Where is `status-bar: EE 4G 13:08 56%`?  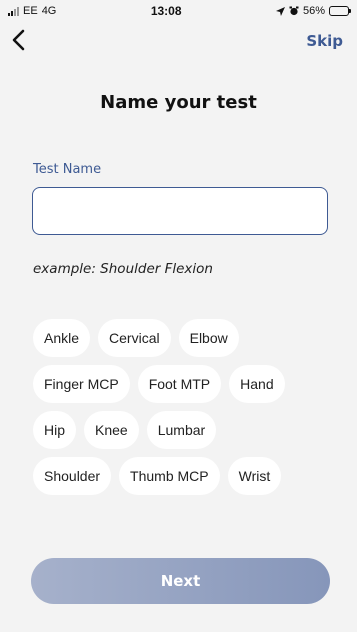
status-bar: EE 4G 13:08 56% is located at coordinates (178, 11).